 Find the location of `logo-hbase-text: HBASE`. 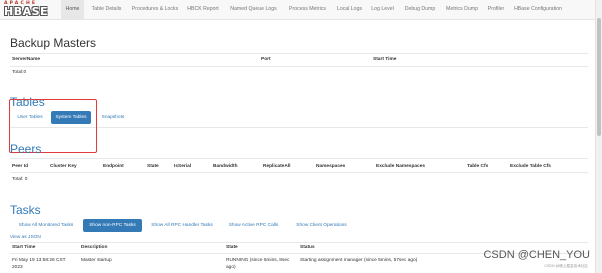

logo-hbase-text: HBASE is located at coordinates (26, 11).